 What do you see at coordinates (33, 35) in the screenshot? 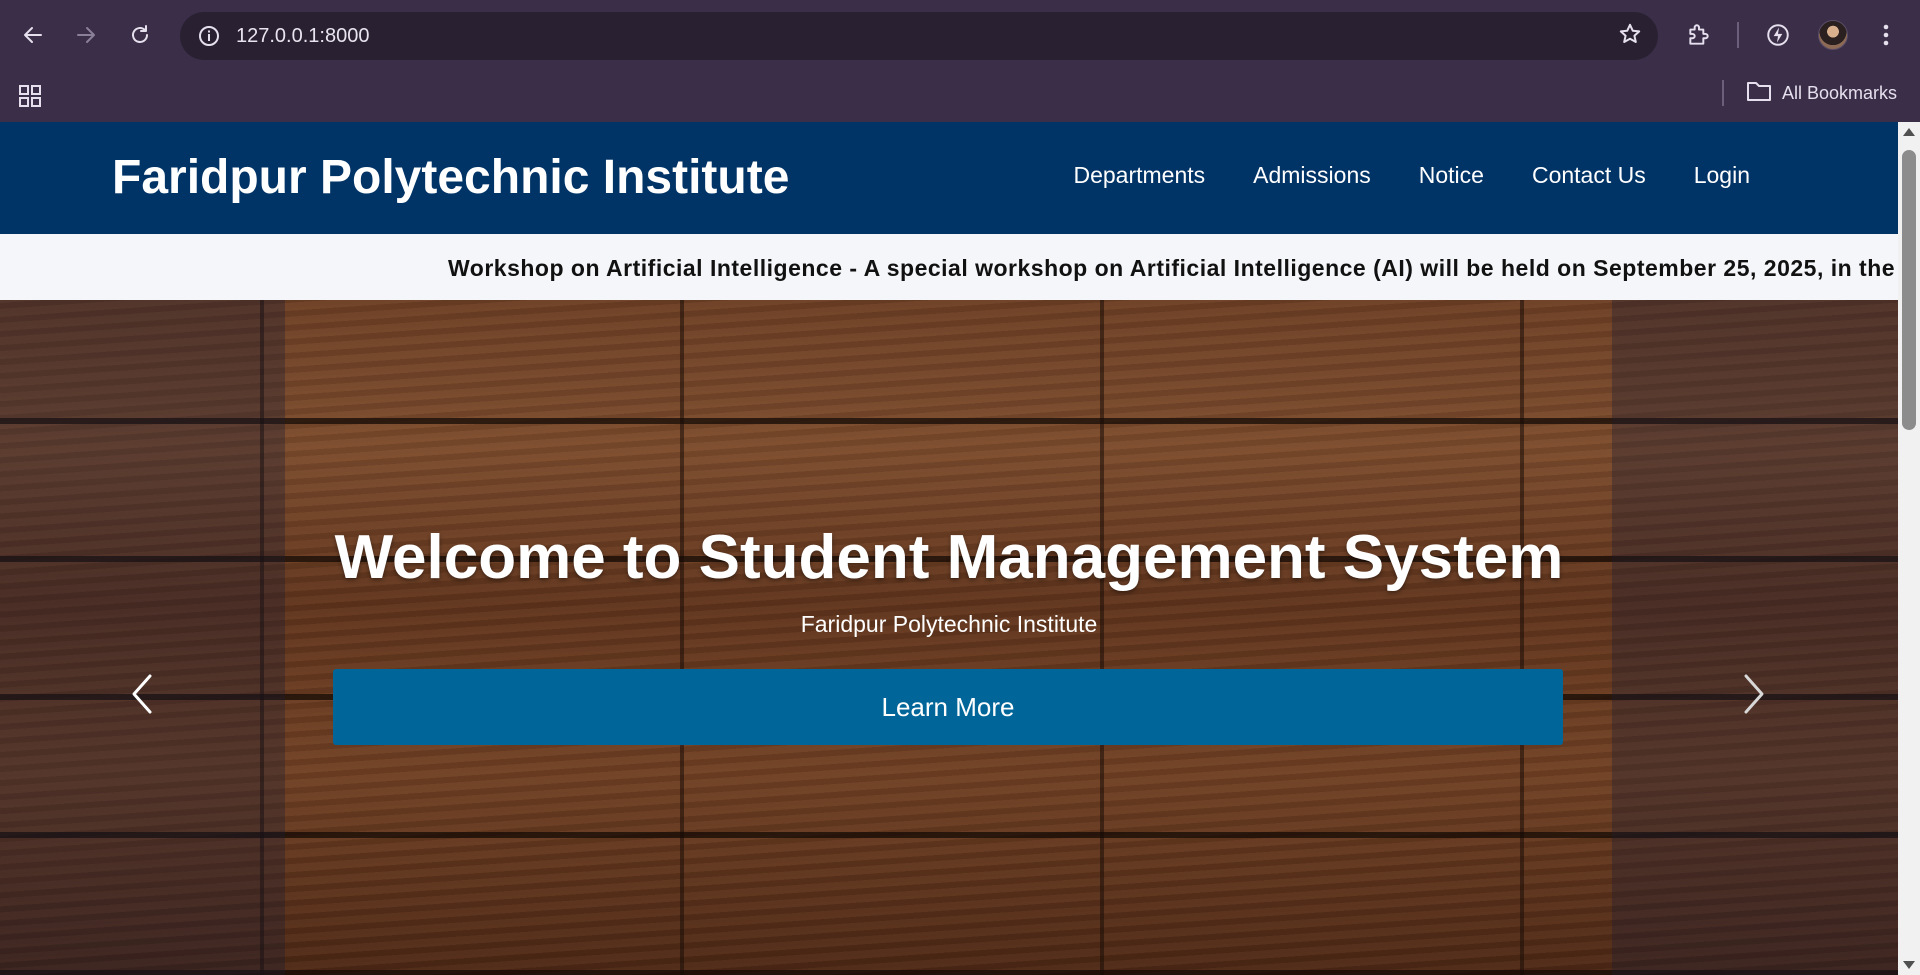
I see `back-arrow-icon` at bounding box center [33, 35].